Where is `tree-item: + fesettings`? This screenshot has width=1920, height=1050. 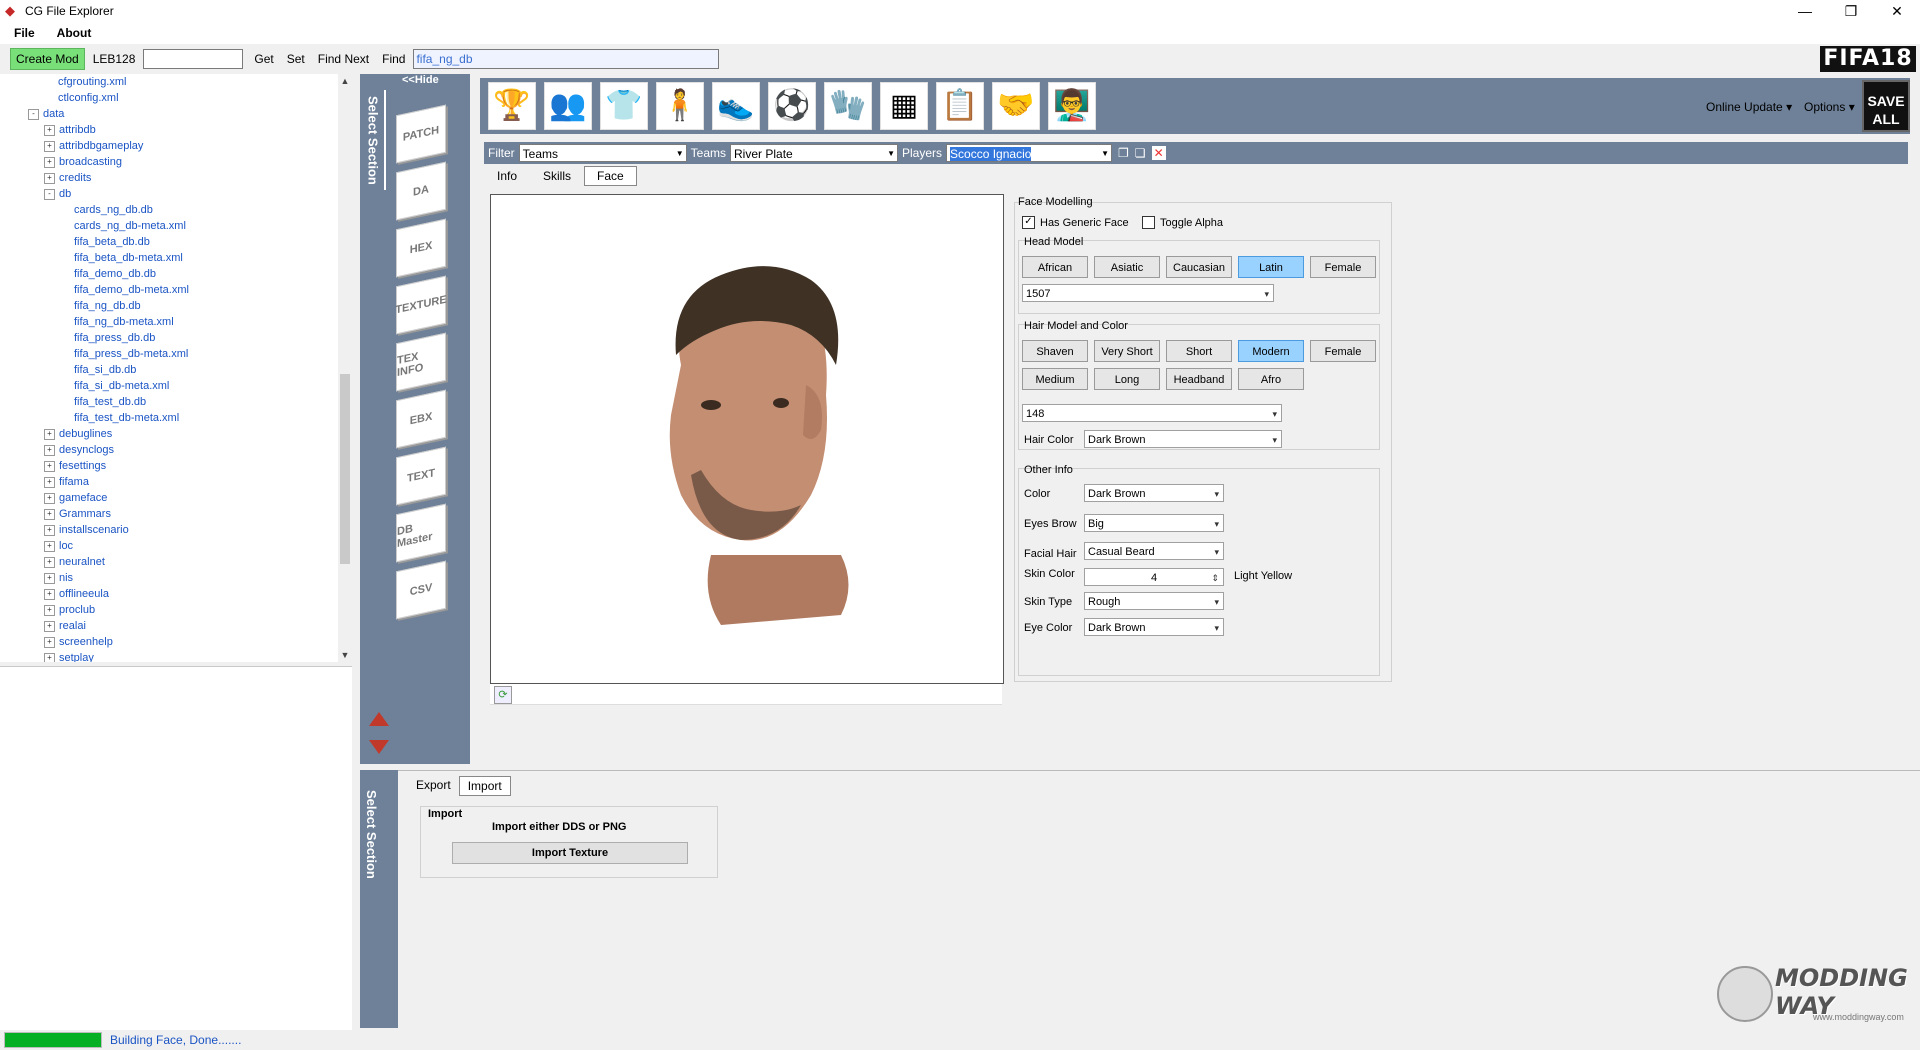 tree-item: + fesettings is located at coordinates (175, 466).